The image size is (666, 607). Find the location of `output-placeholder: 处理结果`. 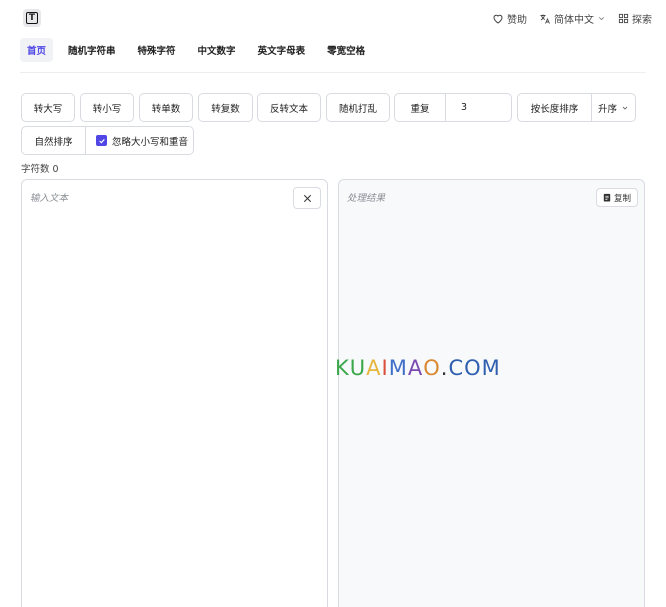

output-placeholder: 处理结果 is located at coordinates (366, 198).